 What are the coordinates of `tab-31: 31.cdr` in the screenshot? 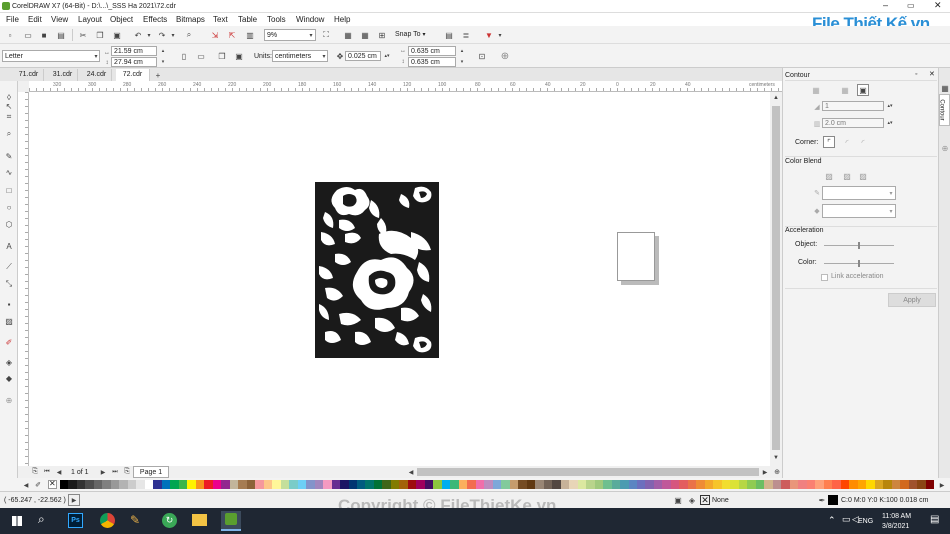 It's located at (63, 75).